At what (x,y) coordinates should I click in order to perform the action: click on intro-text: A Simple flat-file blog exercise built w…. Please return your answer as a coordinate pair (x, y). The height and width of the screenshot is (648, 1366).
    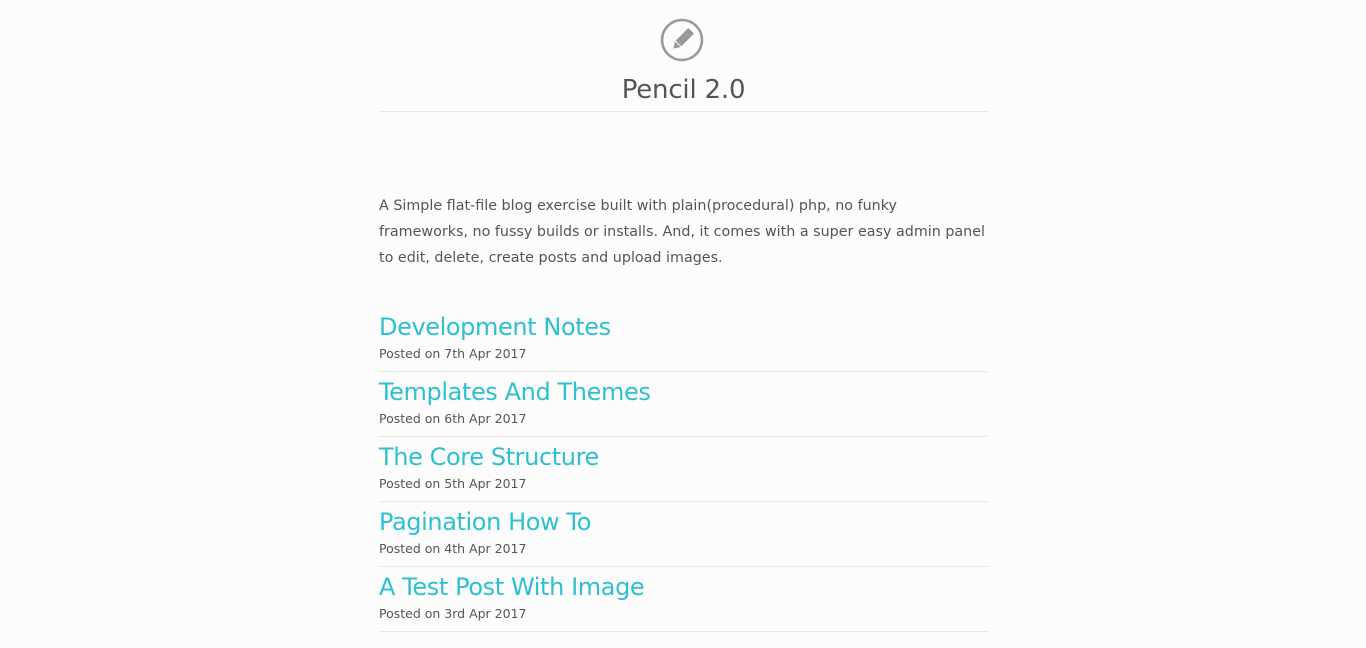
    Looking at the image, I should click on (682, 232).